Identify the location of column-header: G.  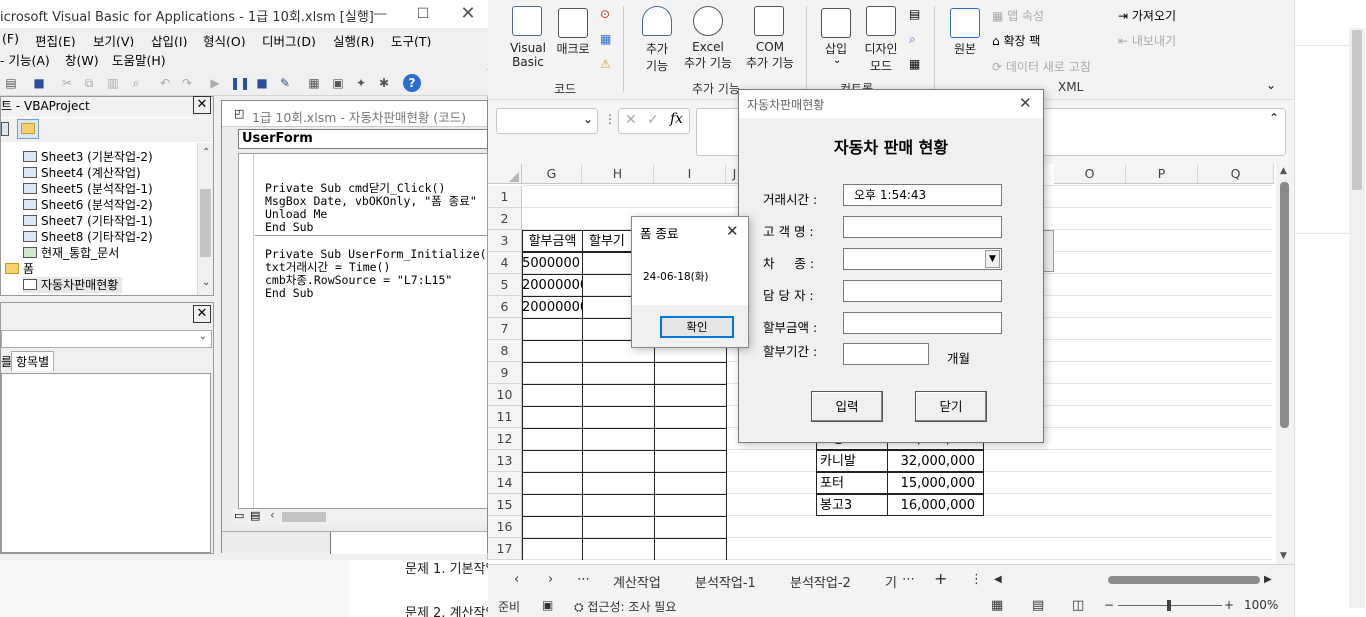
(552, 174).